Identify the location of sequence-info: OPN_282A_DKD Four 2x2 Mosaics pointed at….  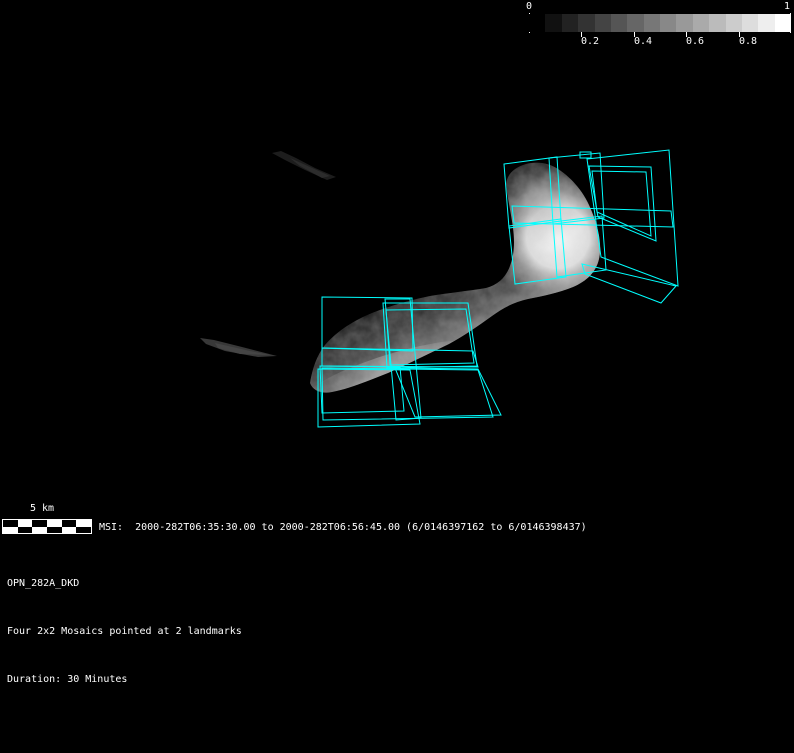
(124, 632).